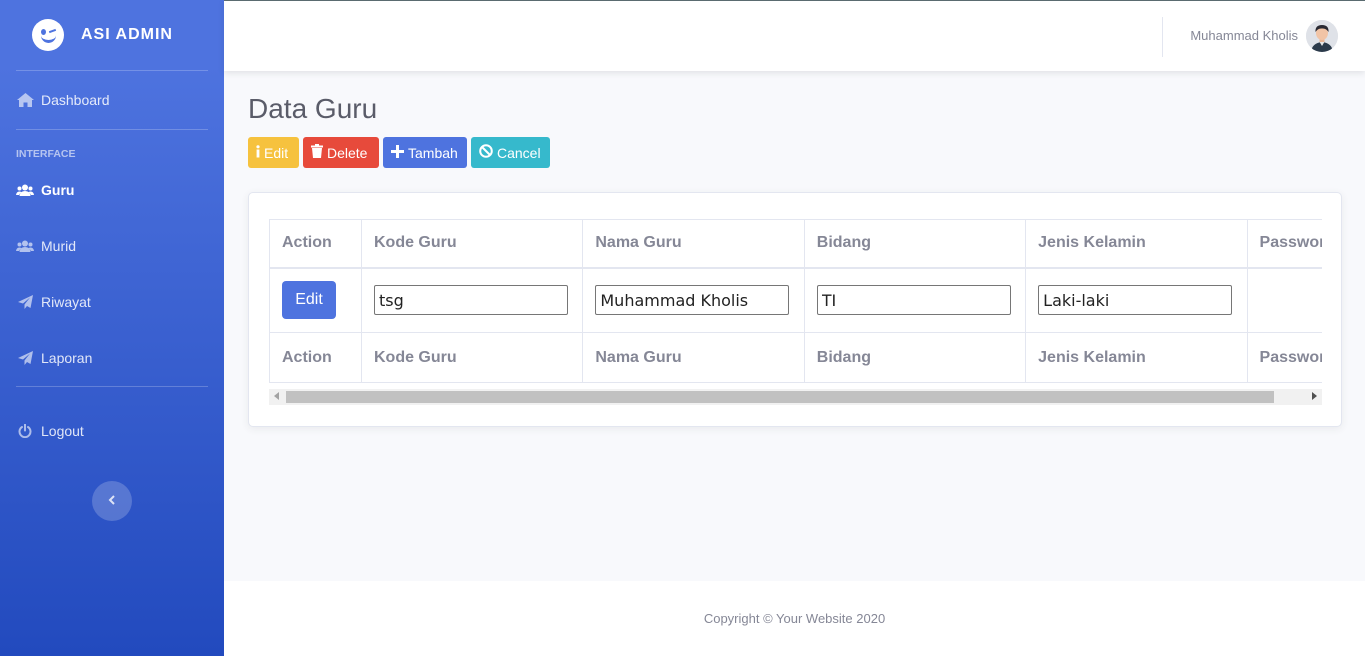 Image resolution: width=1365 pixels, height=656 pixels. Describe the element at coordinates (315, 357) in the screenshot. I see `column-footer-action: Action` at that location.